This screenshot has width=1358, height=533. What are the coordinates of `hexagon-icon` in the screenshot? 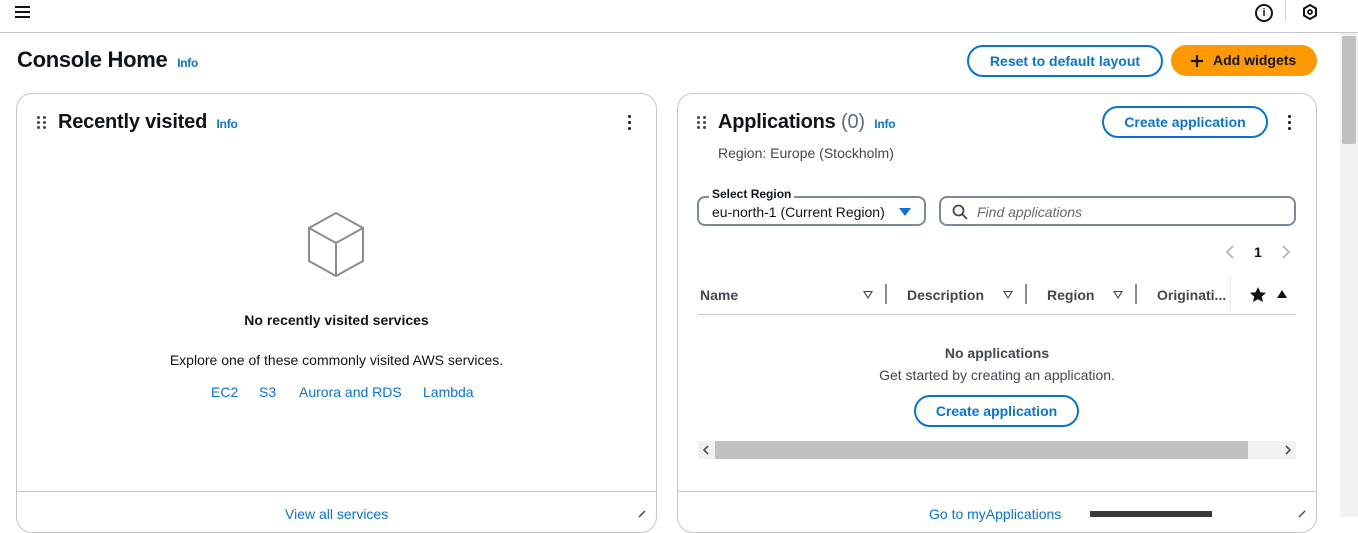 It's located at (1310, 12).